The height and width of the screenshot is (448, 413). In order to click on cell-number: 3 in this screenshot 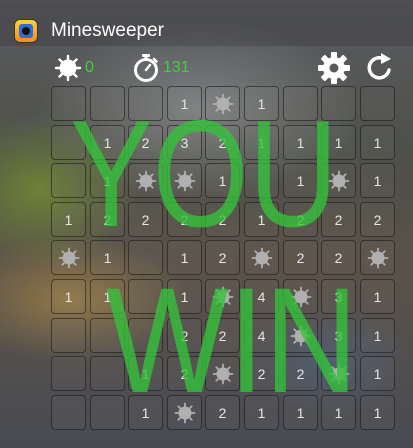, I will do `click(338, 296)`.